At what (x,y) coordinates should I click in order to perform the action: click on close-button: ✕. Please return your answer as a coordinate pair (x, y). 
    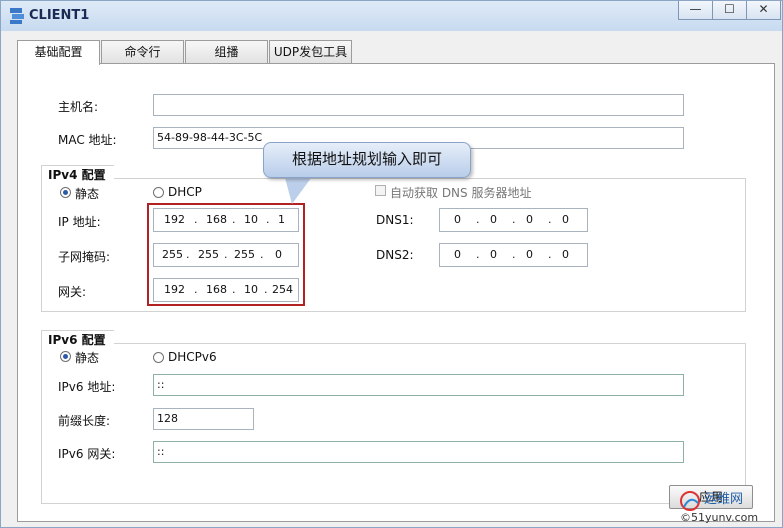
    Looking at the image, I should click on (763, 10).